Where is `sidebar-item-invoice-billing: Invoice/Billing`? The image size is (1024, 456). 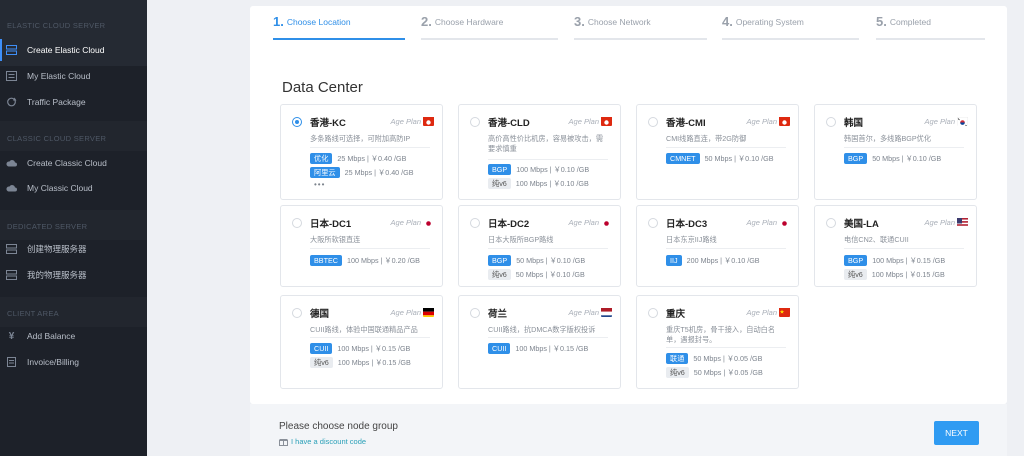 sidebar-item-invoice-billing: Invoice/Billing is located at coordinates (73, 362).